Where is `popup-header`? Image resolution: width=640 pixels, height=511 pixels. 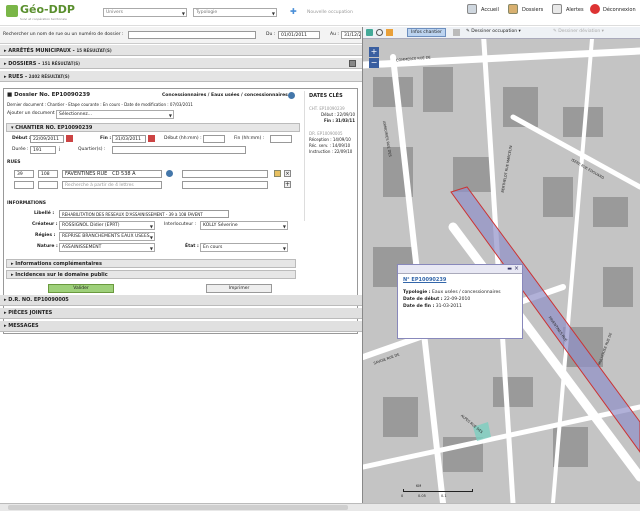
popup-header is located at coordinates (460, 269).